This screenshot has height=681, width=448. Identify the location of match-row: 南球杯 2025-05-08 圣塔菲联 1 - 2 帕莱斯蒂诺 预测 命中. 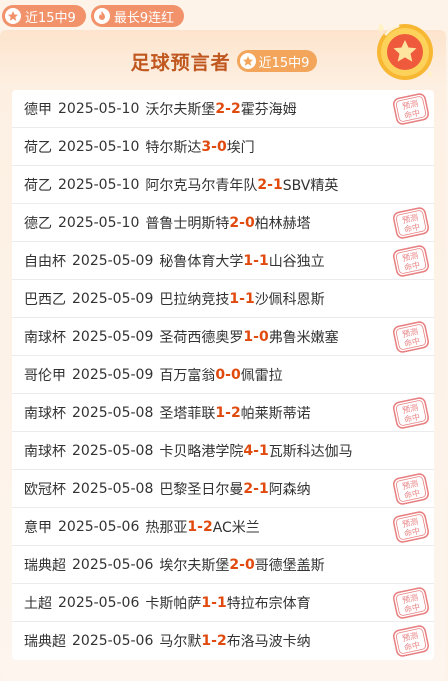
(223, 413).